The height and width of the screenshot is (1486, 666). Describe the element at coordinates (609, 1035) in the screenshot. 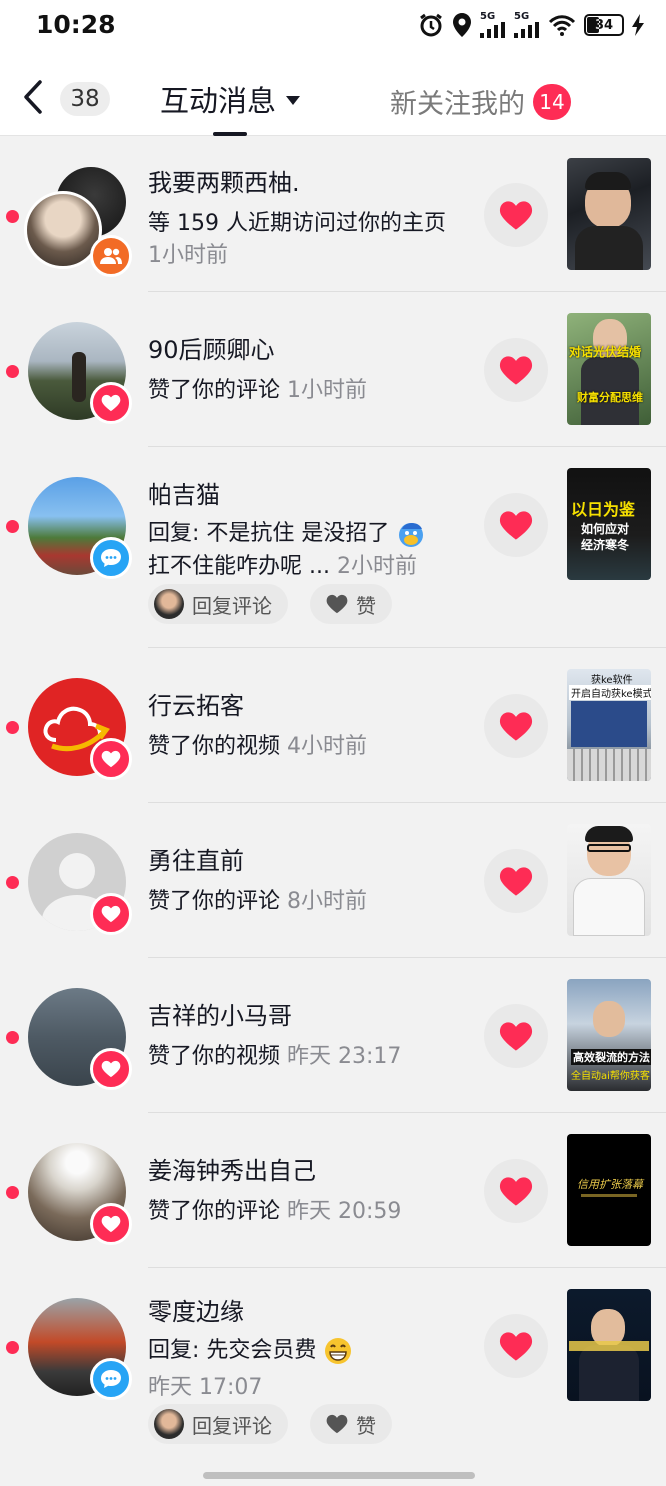

I see `video-thumbnail: 高效裂流的方法 全自动ai帮你获客` at that location.